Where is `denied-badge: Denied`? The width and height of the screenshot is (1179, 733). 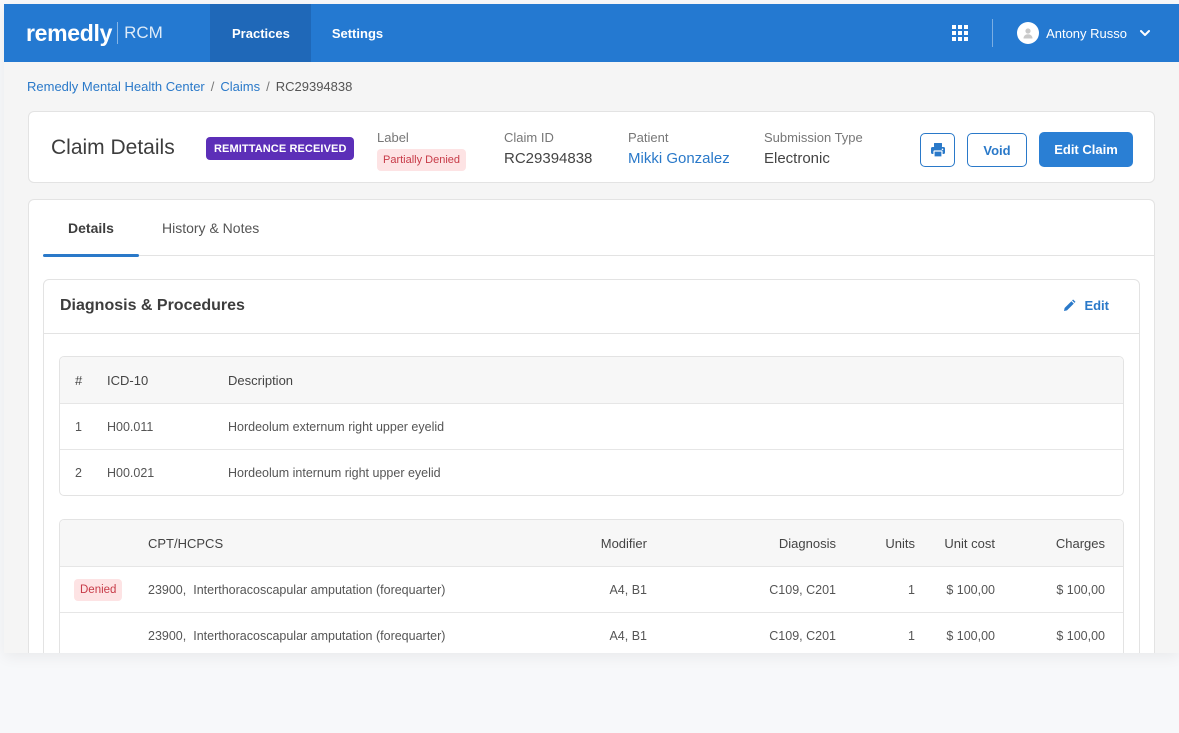 denied-badge: Denied is located at coordinates (98, 589).